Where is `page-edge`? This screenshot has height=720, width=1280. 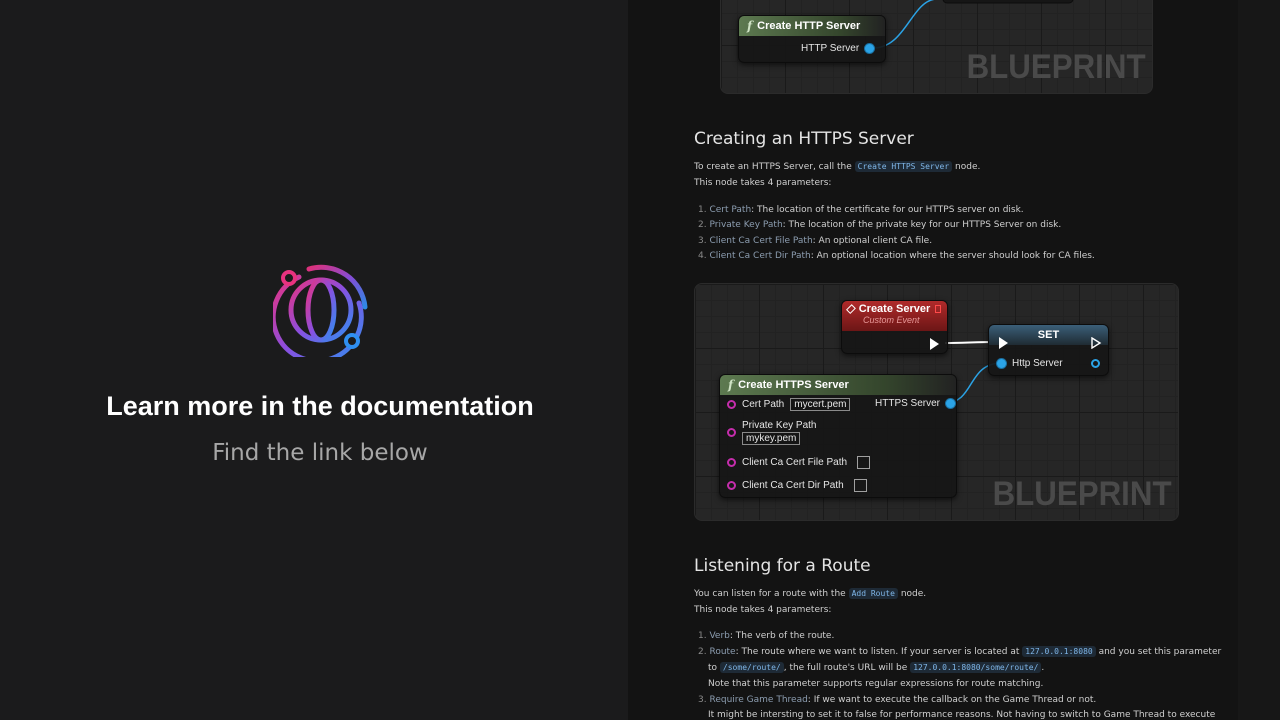
page-edge is located at coordinates (1259, 360).